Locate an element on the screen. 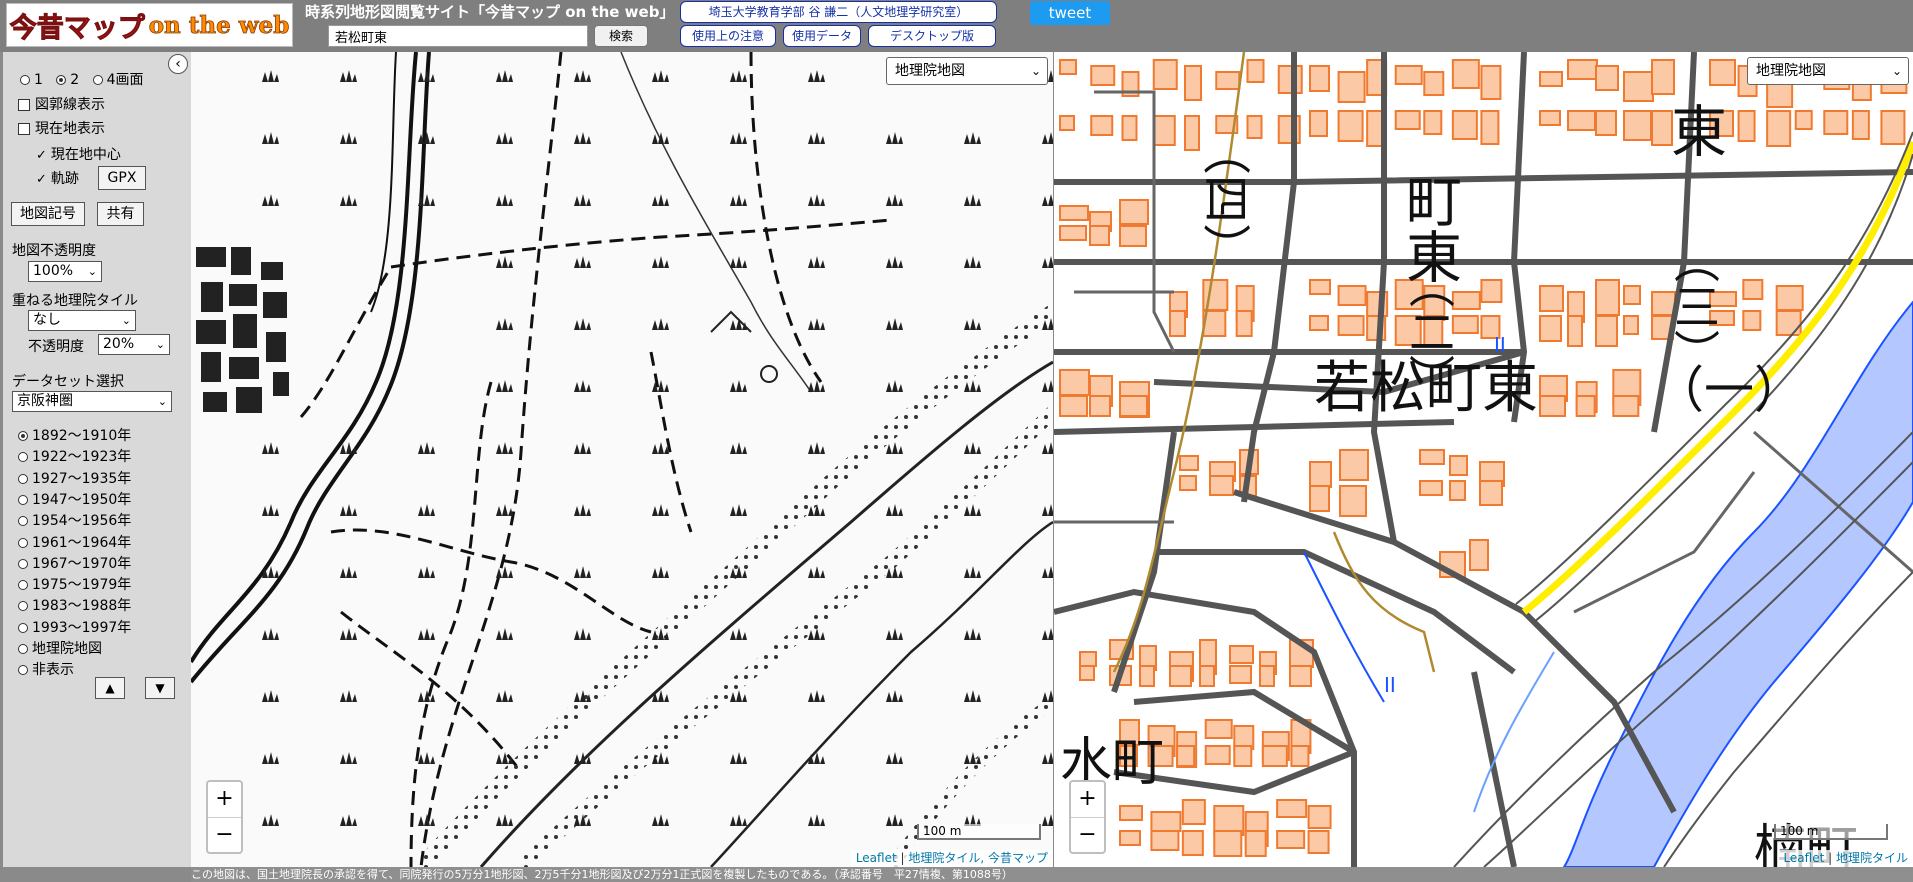 Image resolution: width=1913 pixels, height=882 pixels. period-option: 1922～1923年 is located at coordinates (74, 456).